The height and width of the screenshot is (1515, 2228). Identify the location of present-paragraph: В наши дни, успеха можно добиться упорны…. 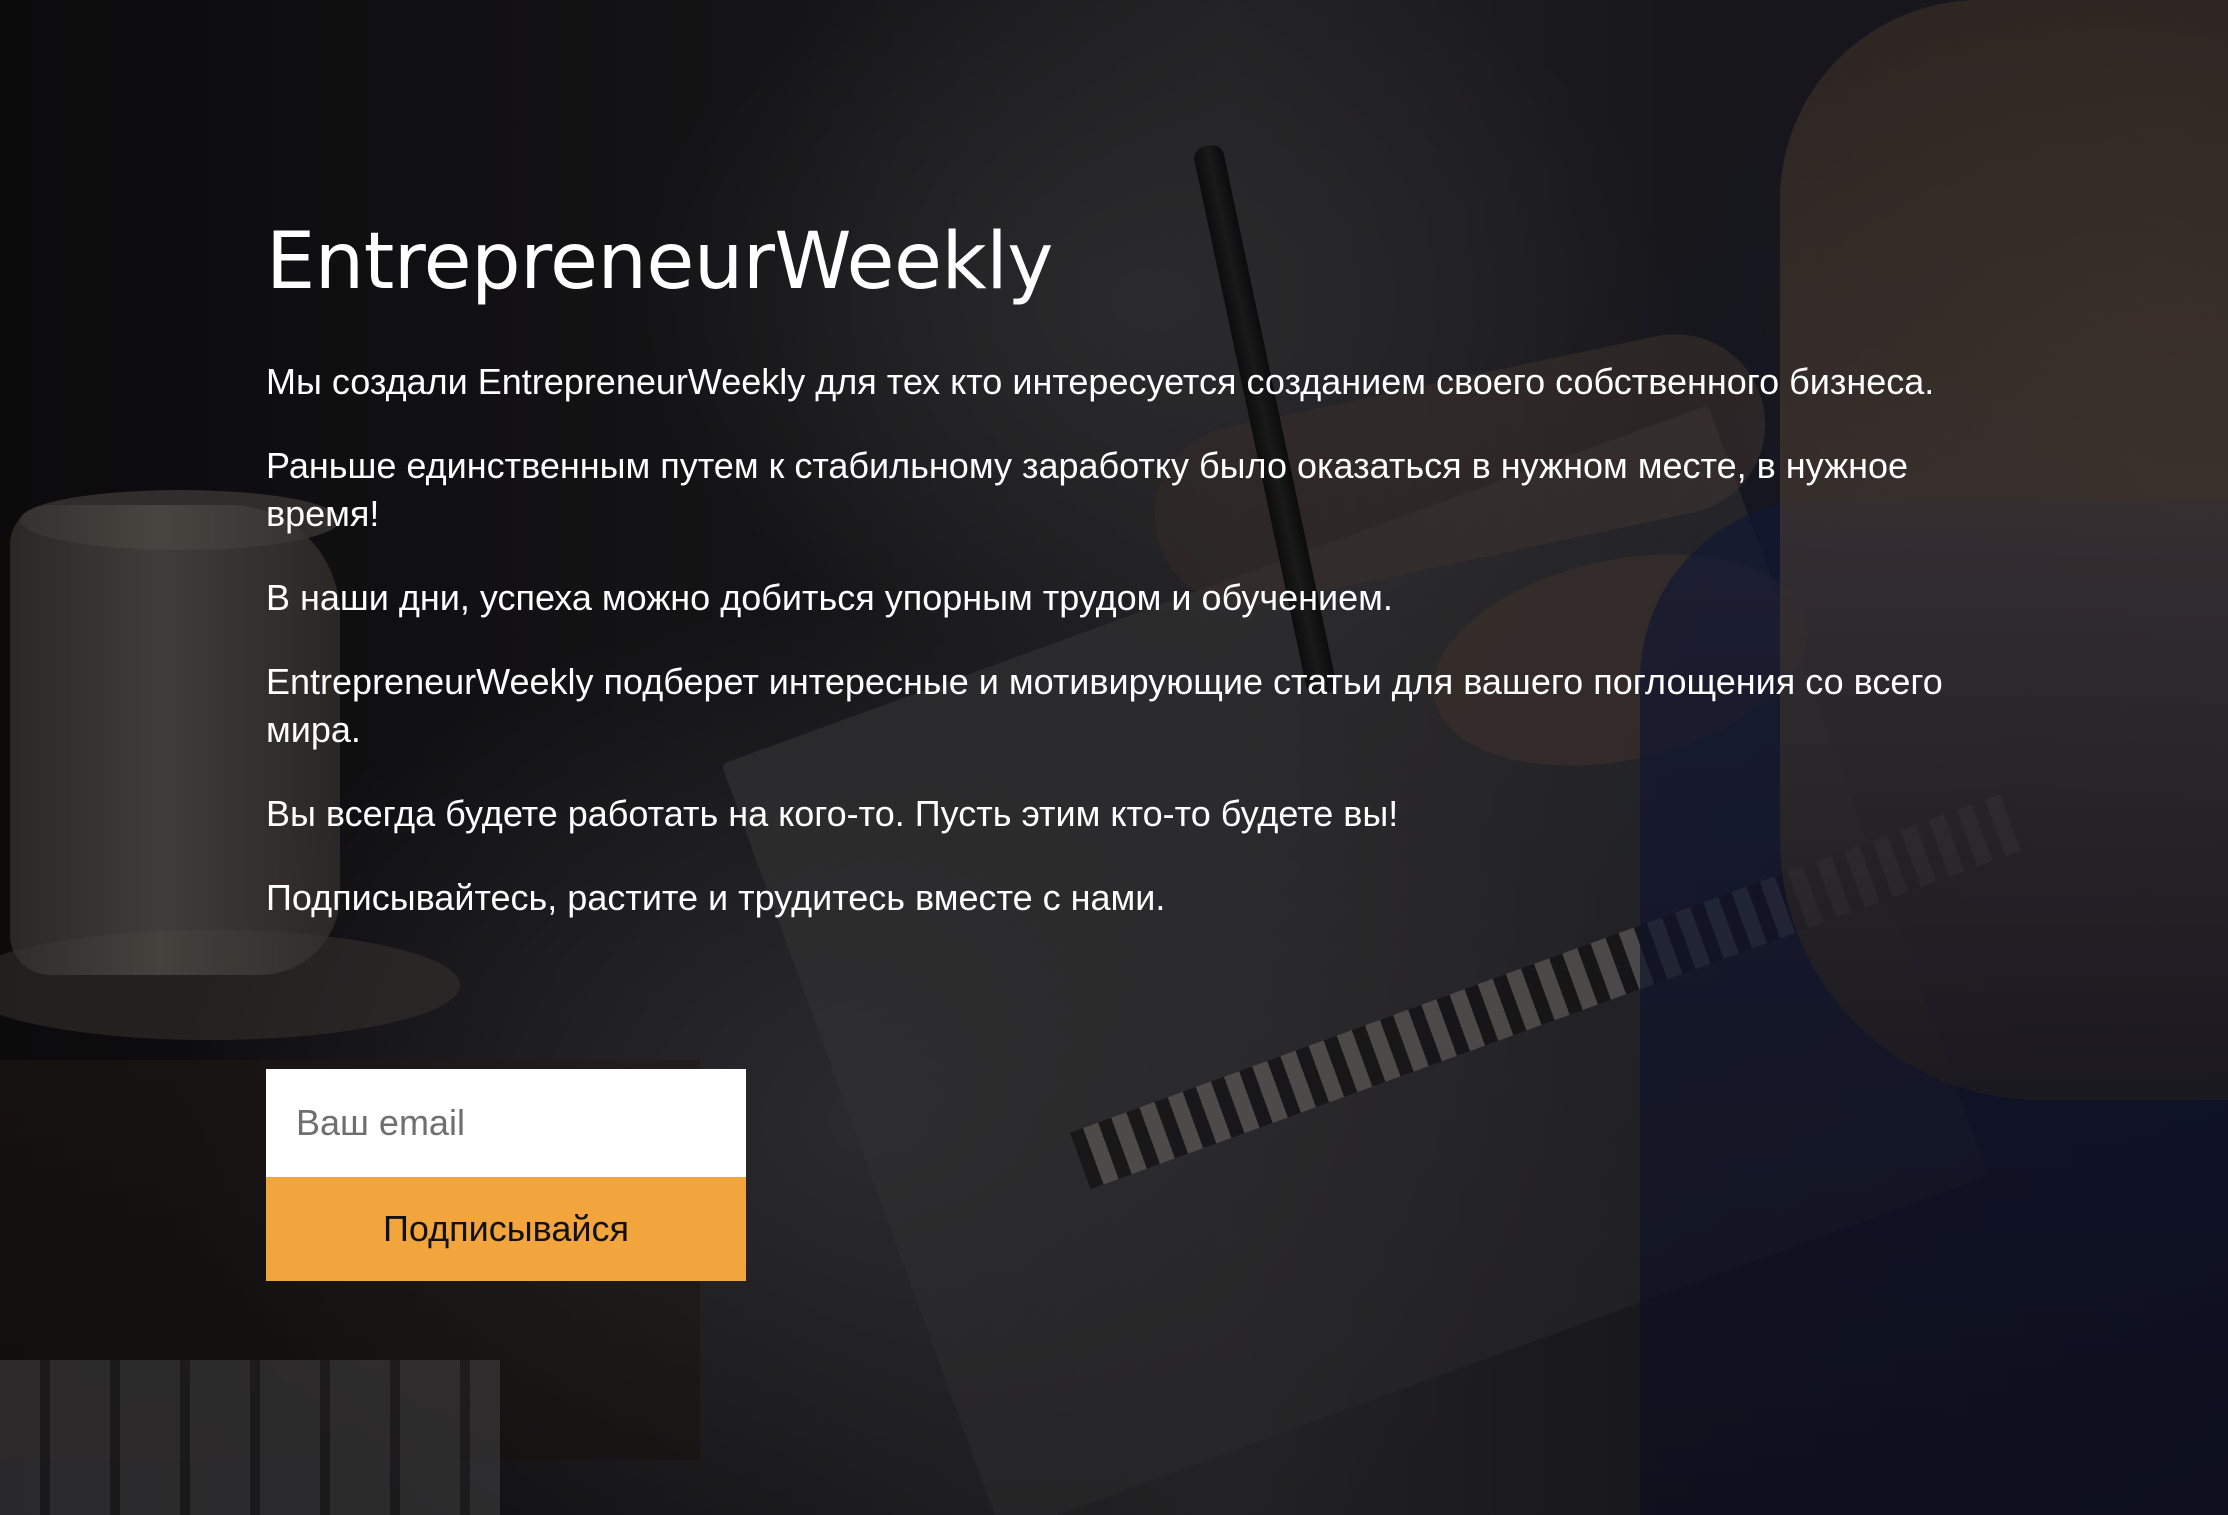
(829, 597).